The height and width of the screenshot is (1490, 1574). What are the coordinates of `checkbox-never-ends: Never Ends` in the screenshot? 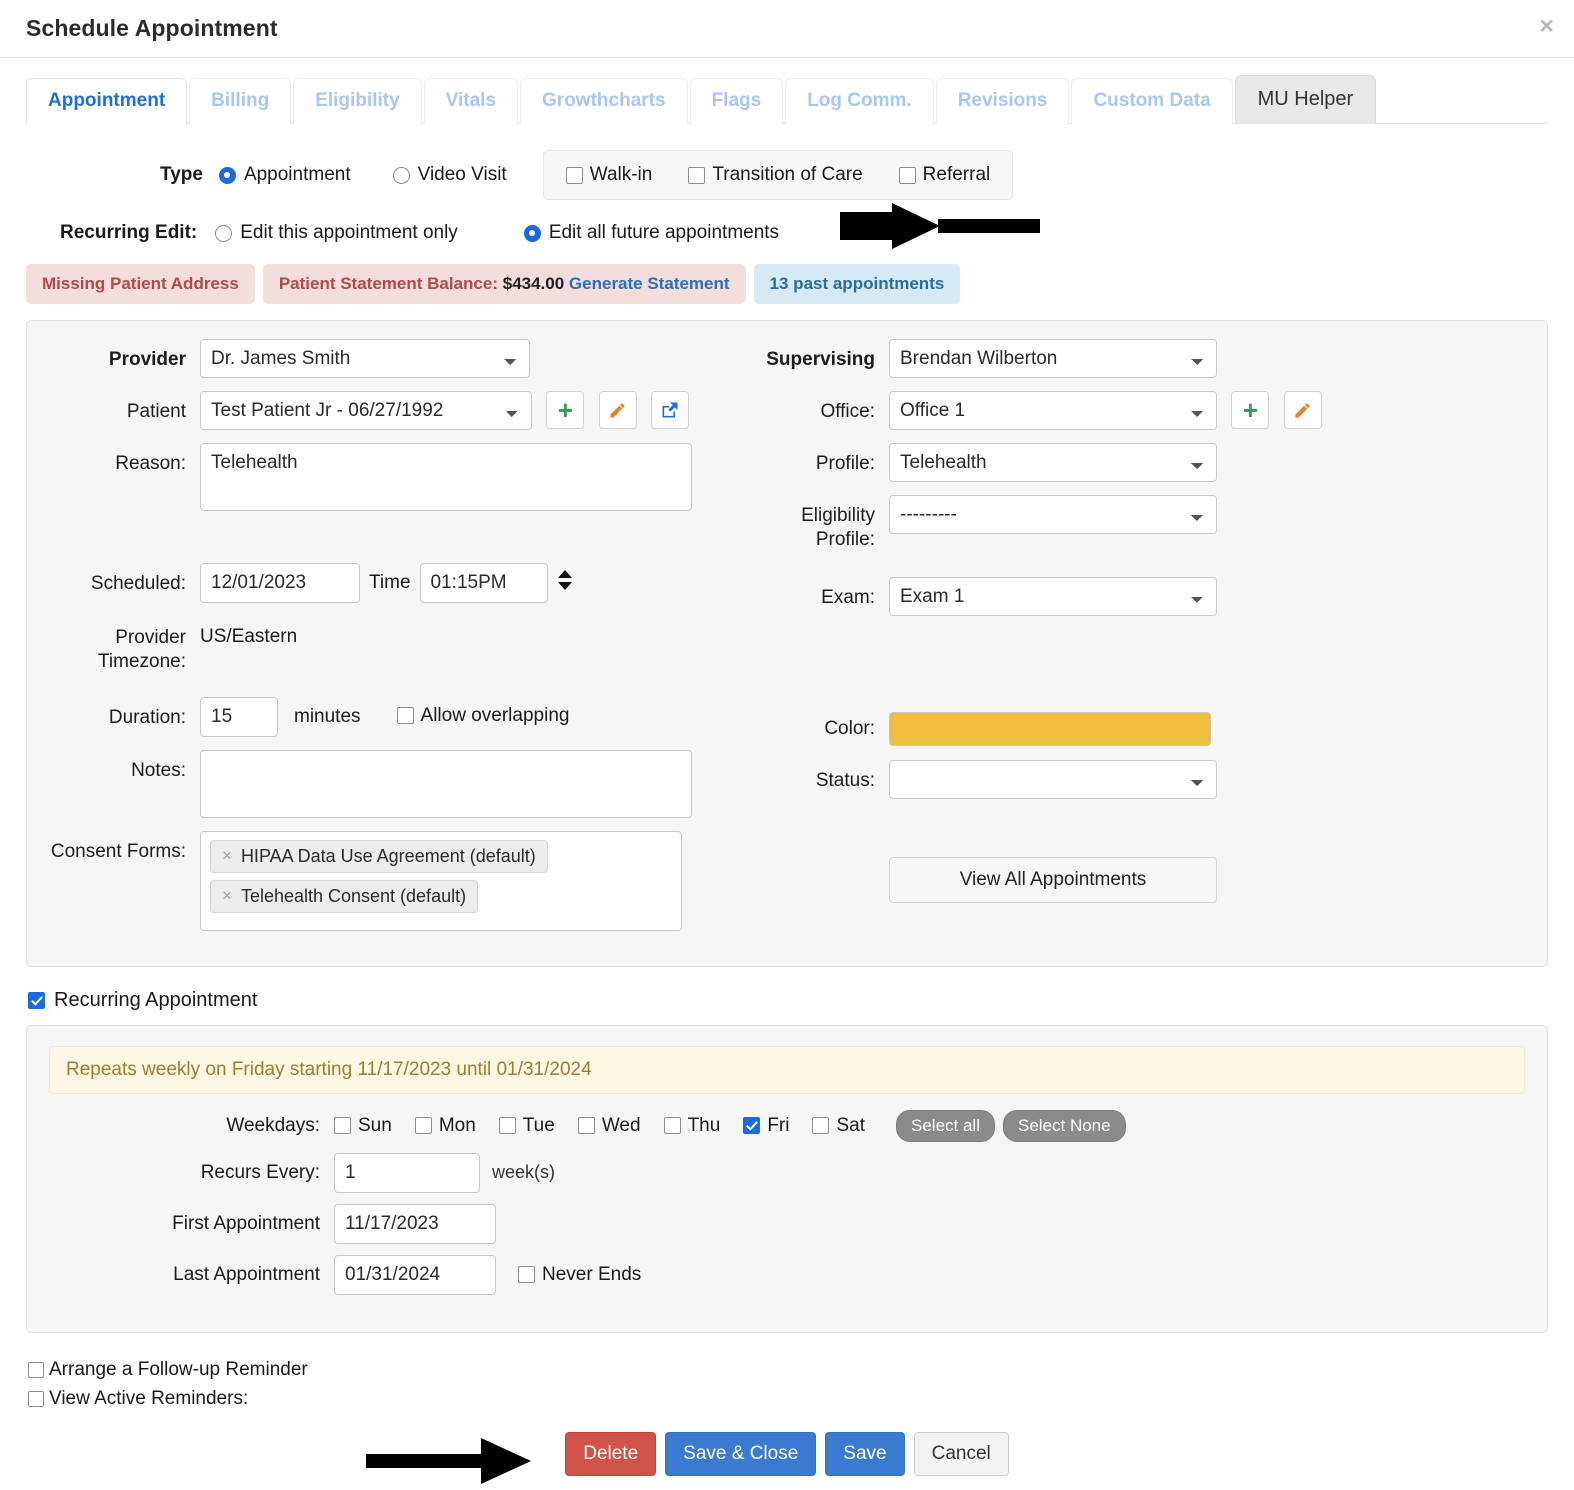 It's located at (579, 1275).